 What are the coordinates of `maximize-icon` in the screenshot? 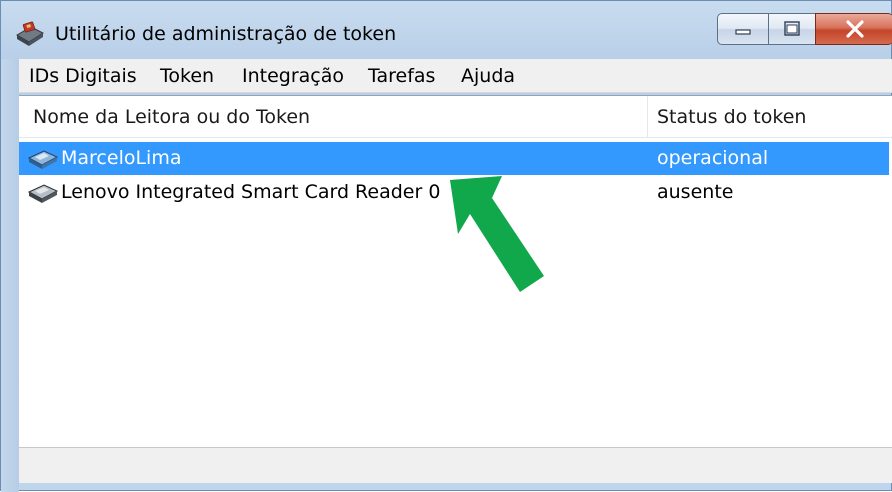 It's located at (792, 28).